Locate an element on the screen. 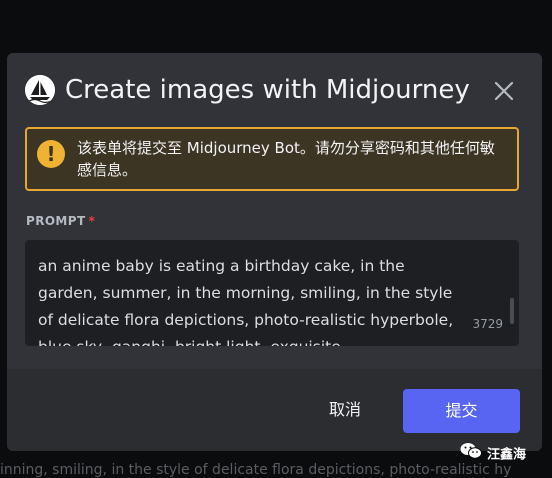 The height and width of the screenshot is (478, 552). midjourney-logo-icon is located at coordinates (40, 90).